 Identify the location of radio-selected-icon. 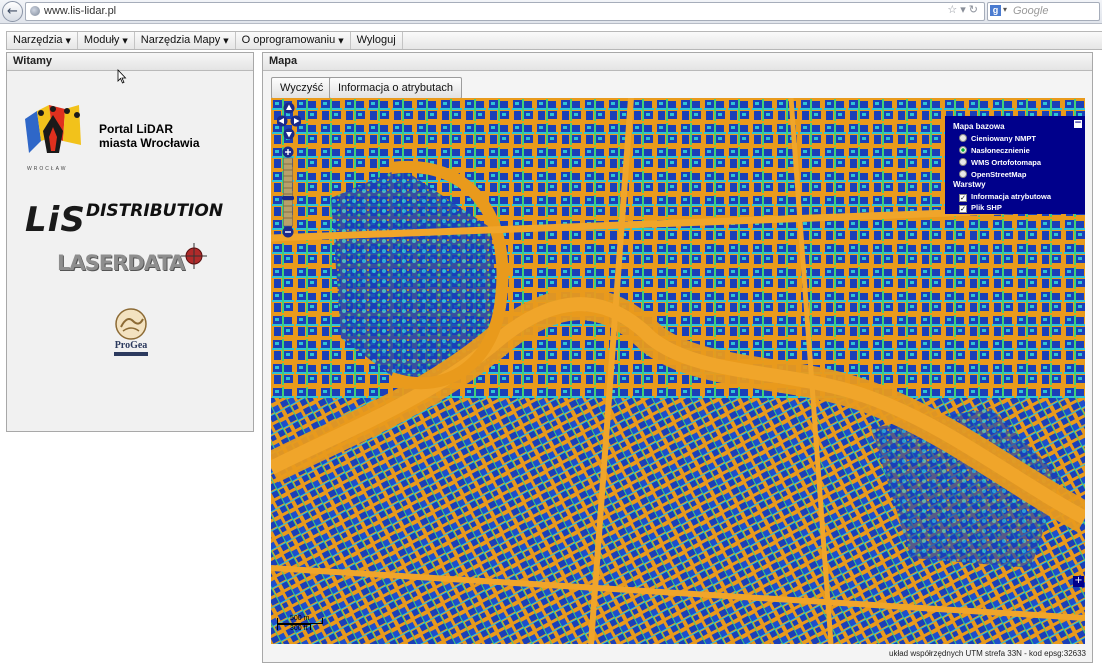
(963, 150).